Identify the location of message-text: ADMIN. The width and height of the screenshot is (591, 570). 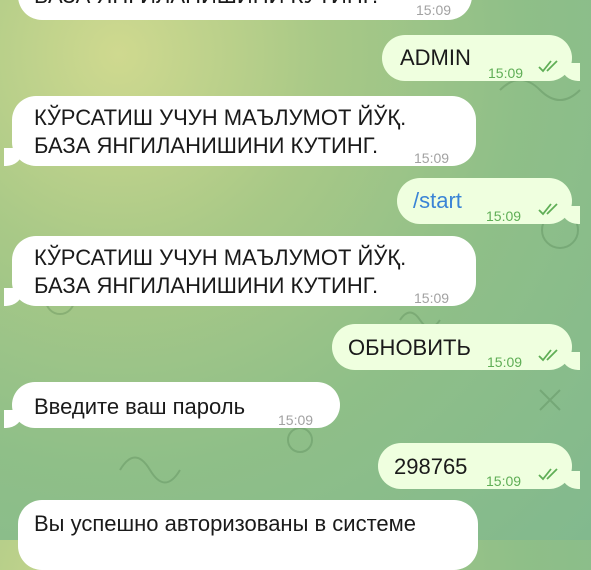
(435, 57).